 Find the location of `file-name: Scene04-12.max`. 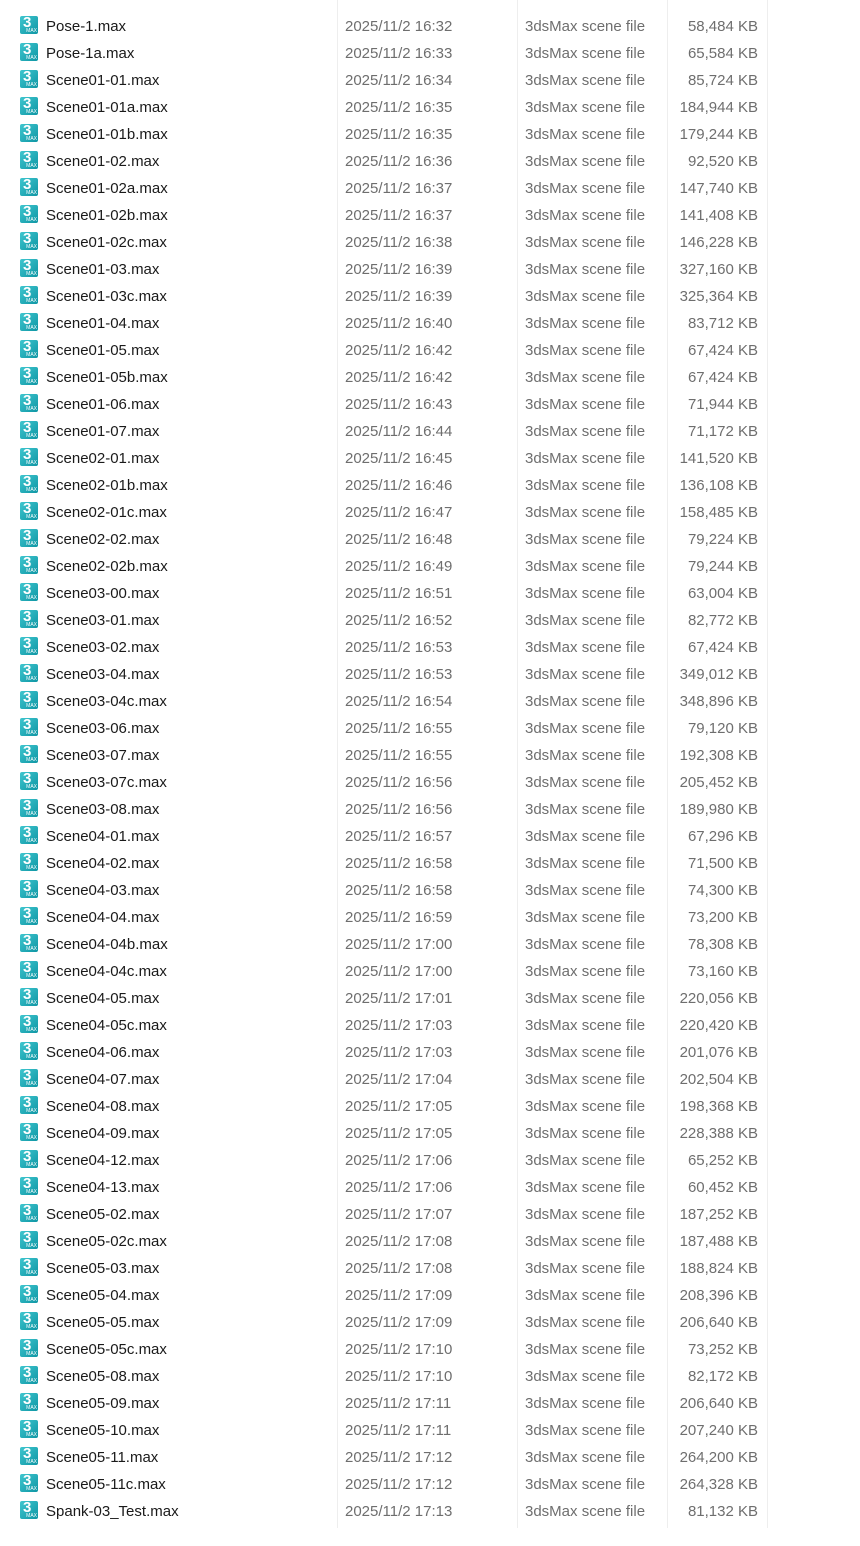

file-name: Scene04-12.max is located at coordinates (102, 1161).